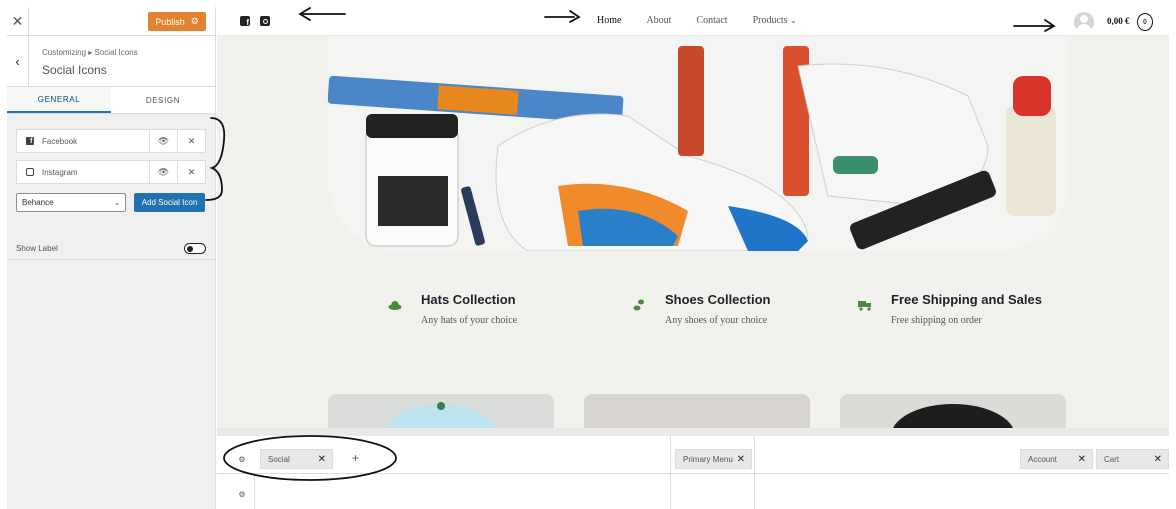  What do you see at coordinates (716, 320) in the screenshot?
I see `feature-subtitle: Any shoes of your choice` at bounding box center [716, 320].